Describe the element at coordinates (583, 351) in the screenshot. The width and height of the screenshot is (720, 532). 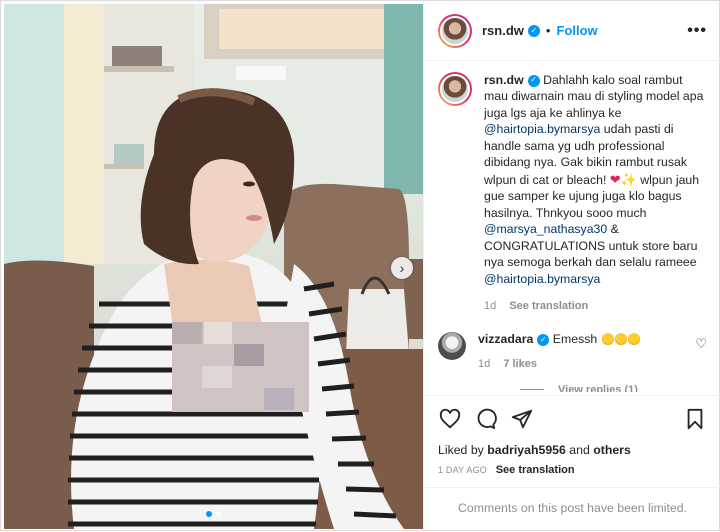
I see `comment-body: vizzadara ✓ Emessh 1d 7 likes` at that location.